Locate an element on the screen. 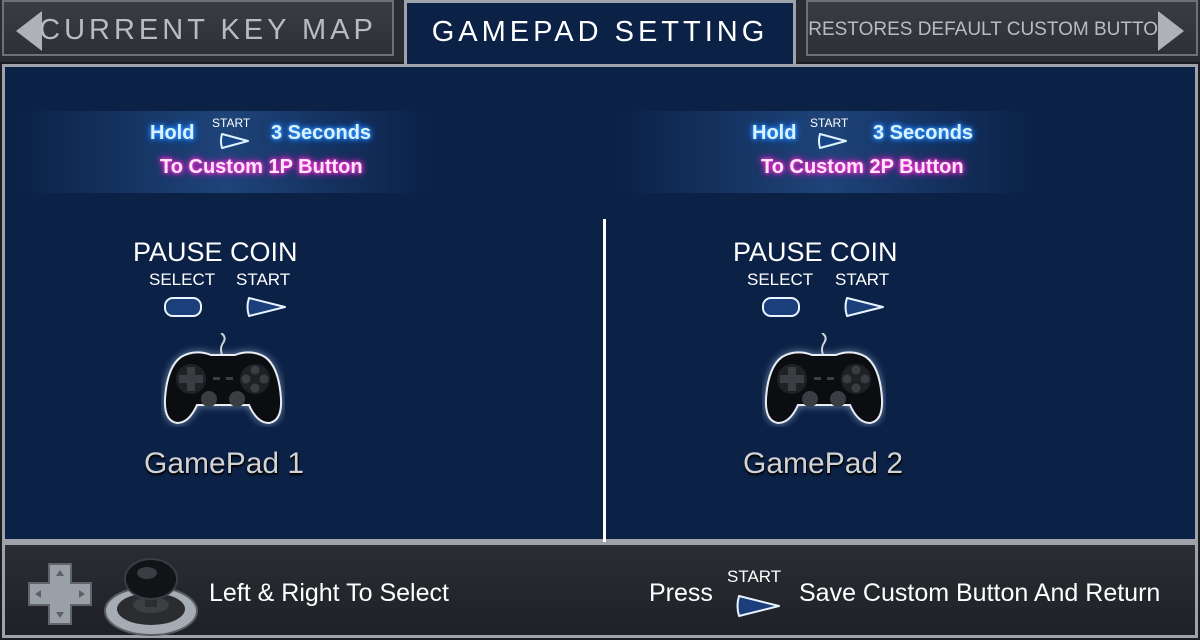 This screenshot has height=640, width=1200. tab-restore-default-label: RESTORES DEFAULT CUSTOM BUTTON is located at coordinates (990, 29).